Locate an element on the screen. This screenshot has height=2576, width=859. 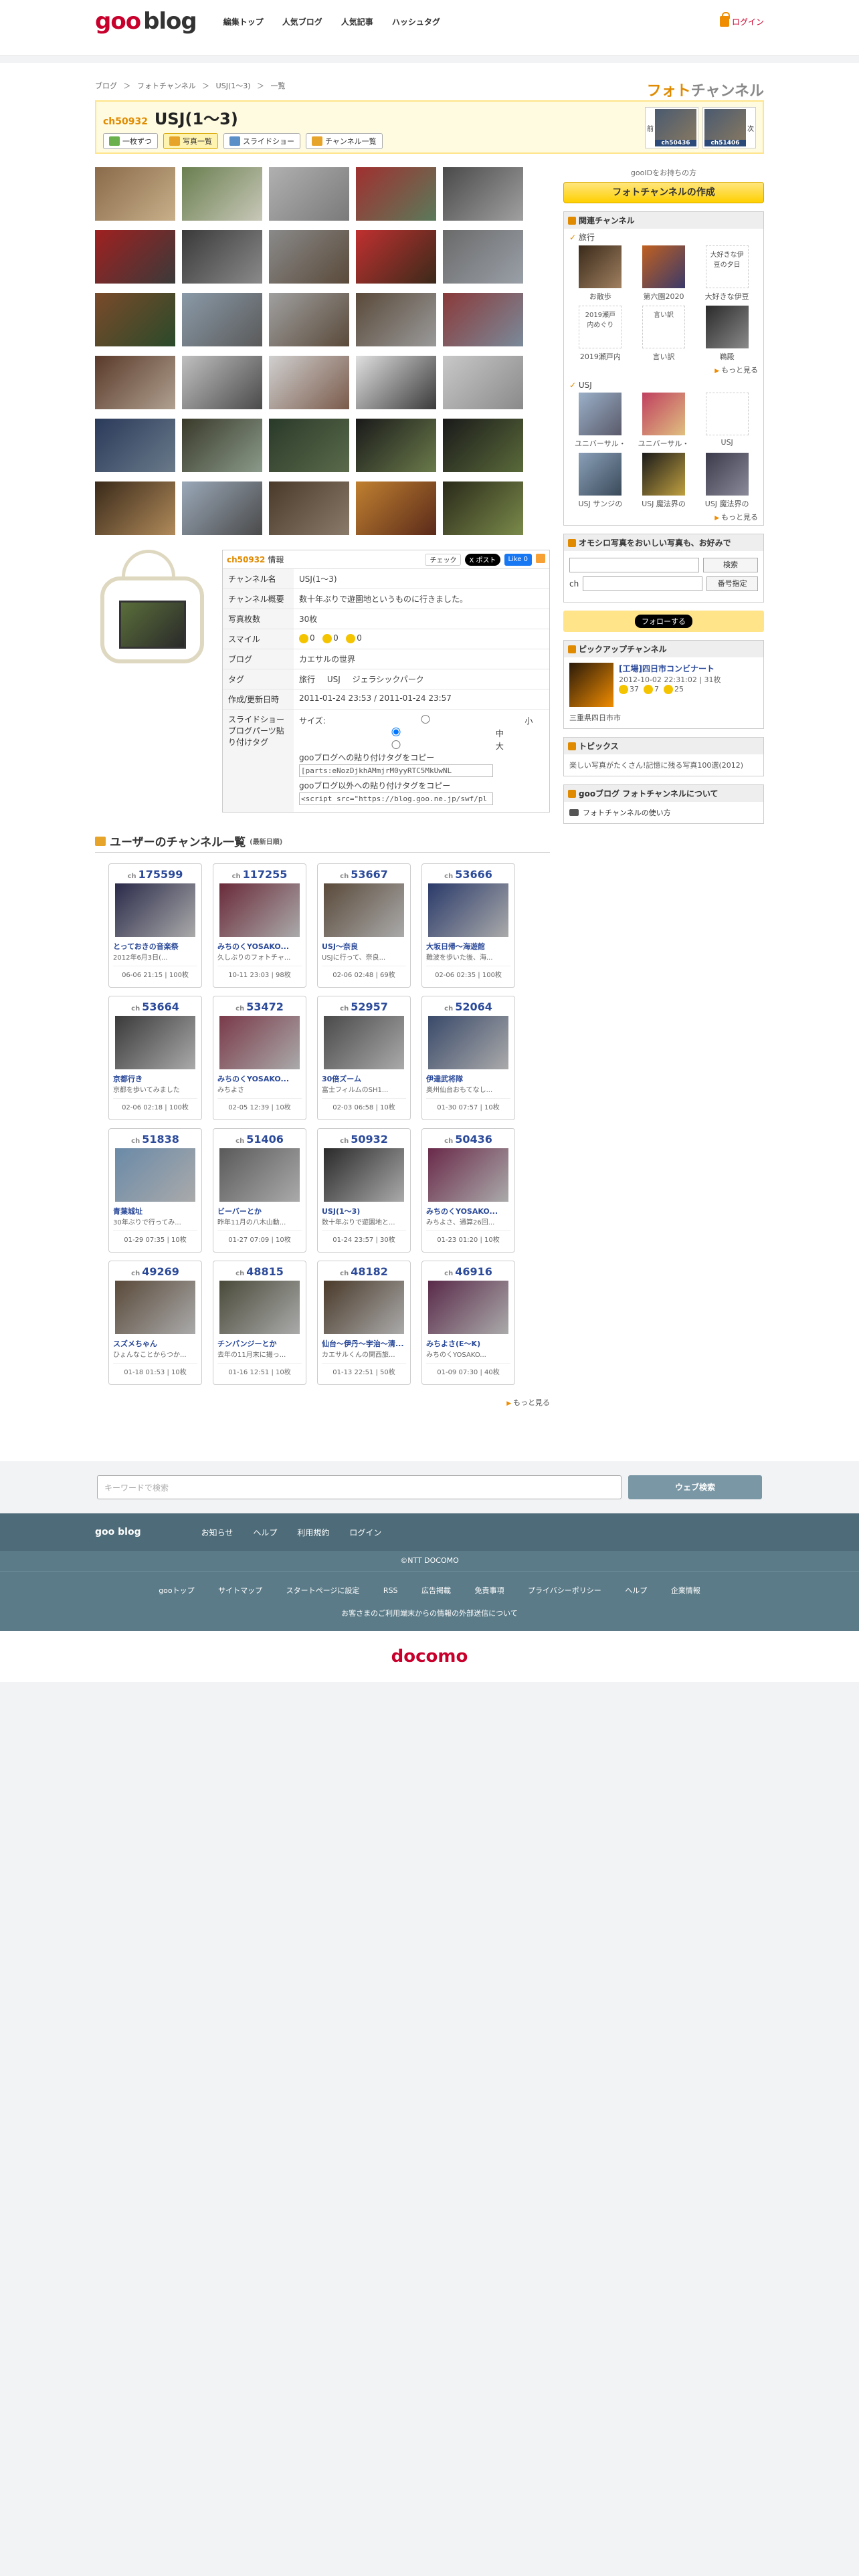
card-ch-number: ch 51406 is located at coordinates (259, 1140).